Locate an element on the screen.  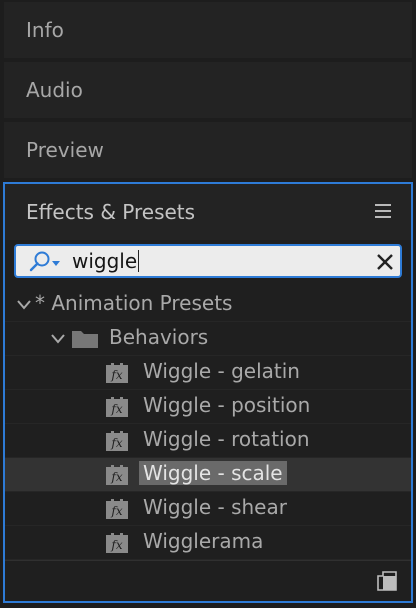
tree-item-label: Wiggle - shear is located at coordinates (215, 507).